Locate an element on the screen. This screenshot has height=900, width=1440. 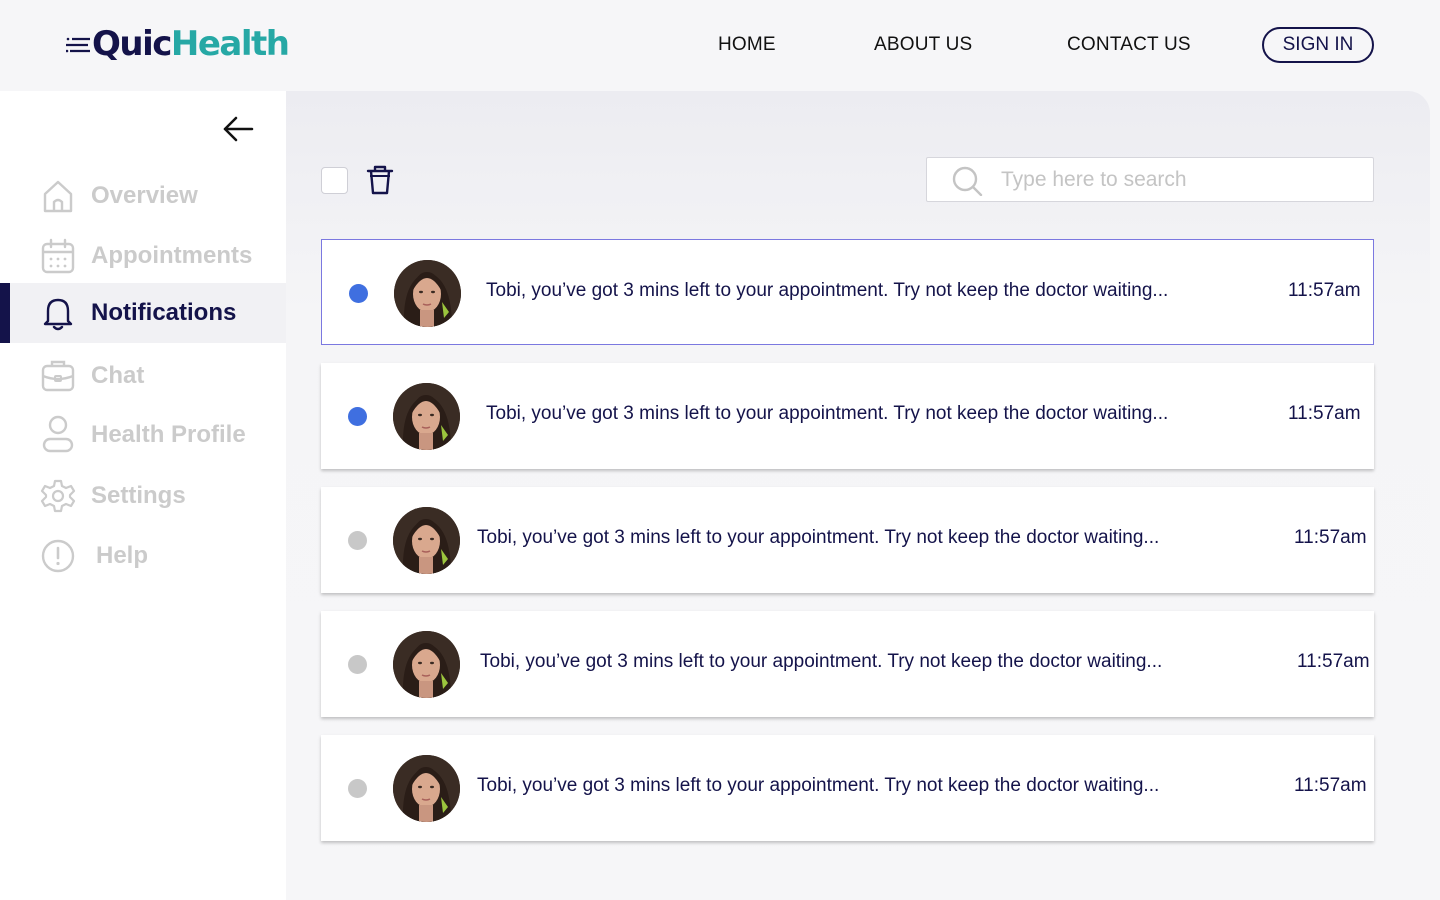
nav-contact-link: CONTACT US is located at coordinates (1129, 45).